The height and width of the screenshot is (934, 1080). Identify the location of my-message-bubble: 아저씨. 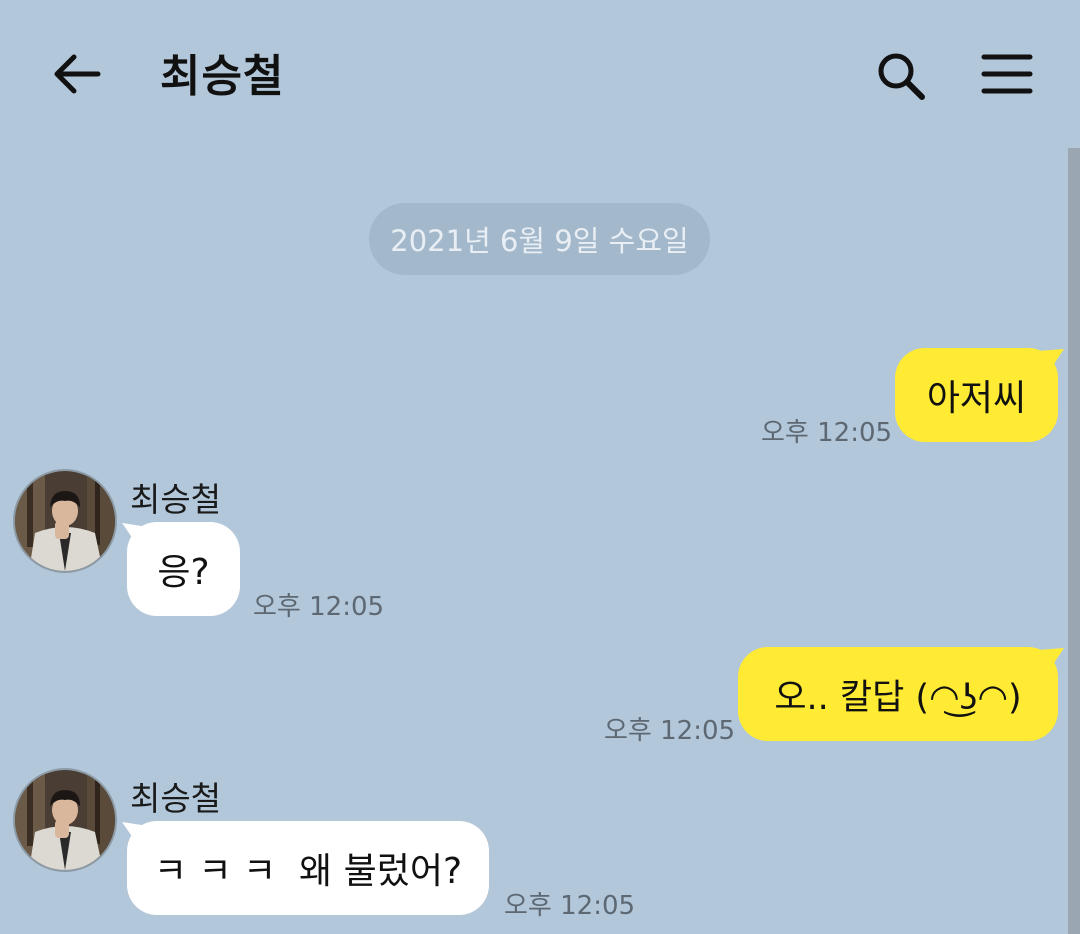
(976, 395).